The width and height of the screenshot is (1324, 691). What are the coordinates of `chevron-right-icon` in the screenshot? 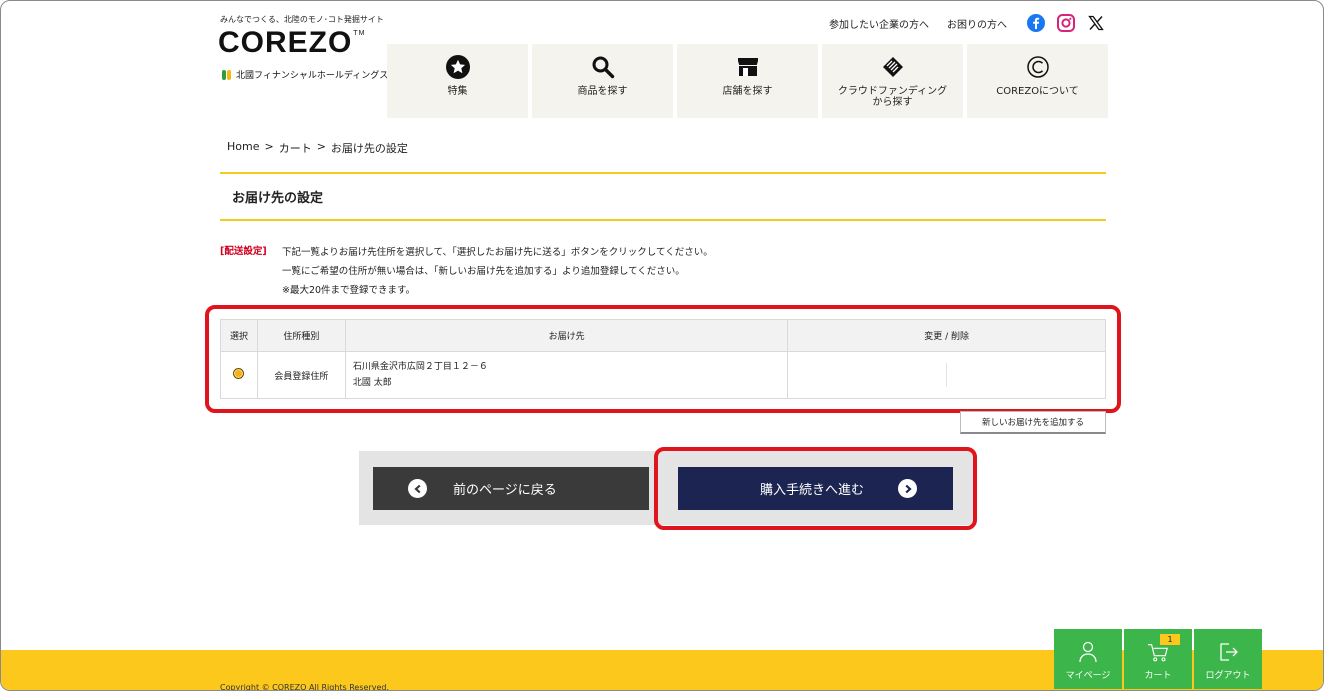 It's located at (908, 488).